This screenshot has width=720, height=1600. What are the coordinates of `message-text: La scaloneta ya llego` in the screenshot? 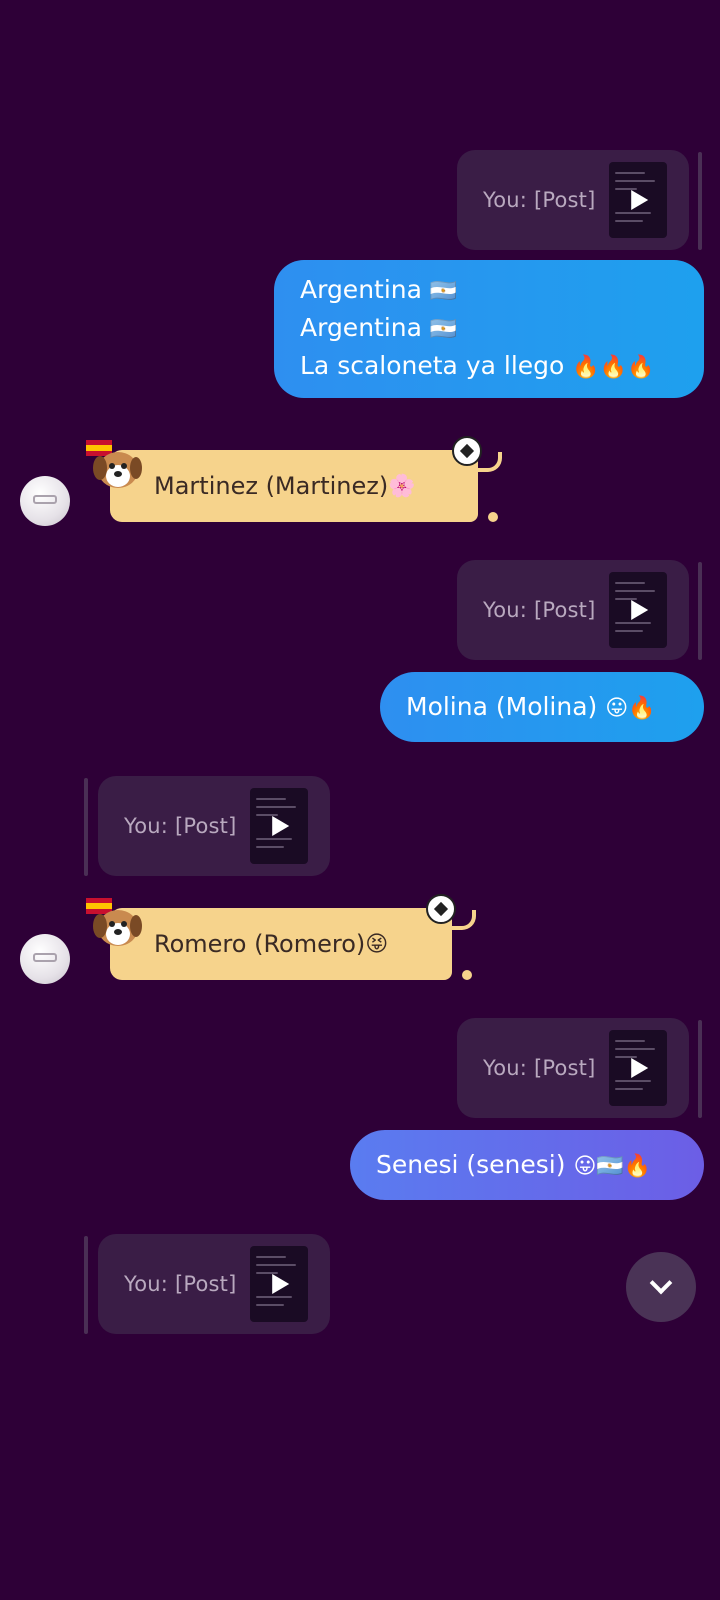 It's located at (432, 365).